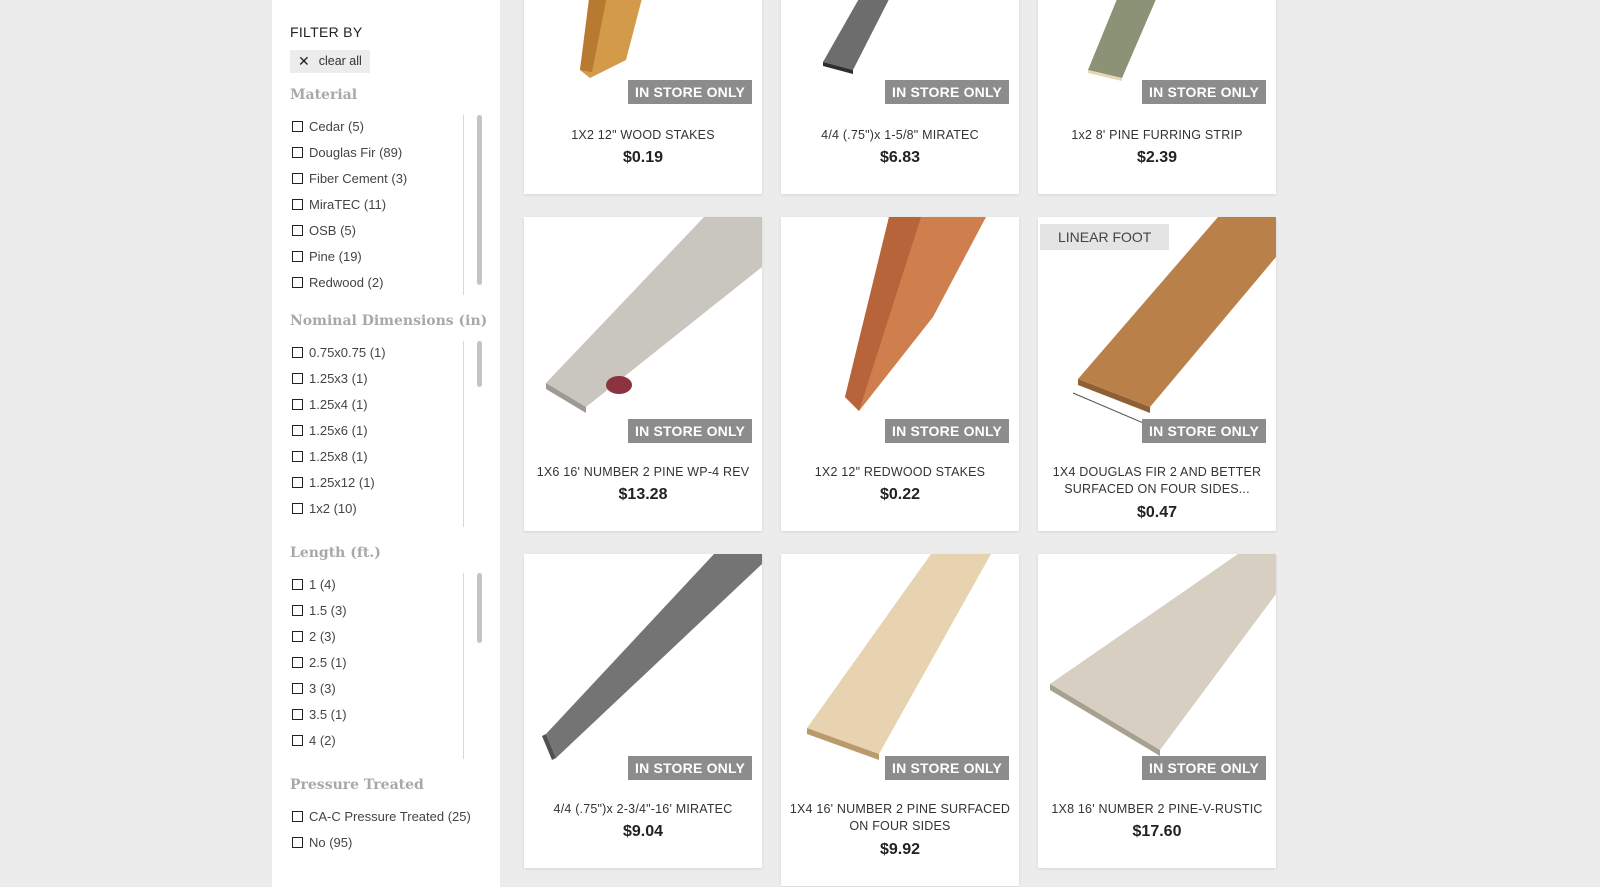  Describe the element at coordinates (386, 688) in the screenshot. I see `filter-option: 3 (3)` at that location.